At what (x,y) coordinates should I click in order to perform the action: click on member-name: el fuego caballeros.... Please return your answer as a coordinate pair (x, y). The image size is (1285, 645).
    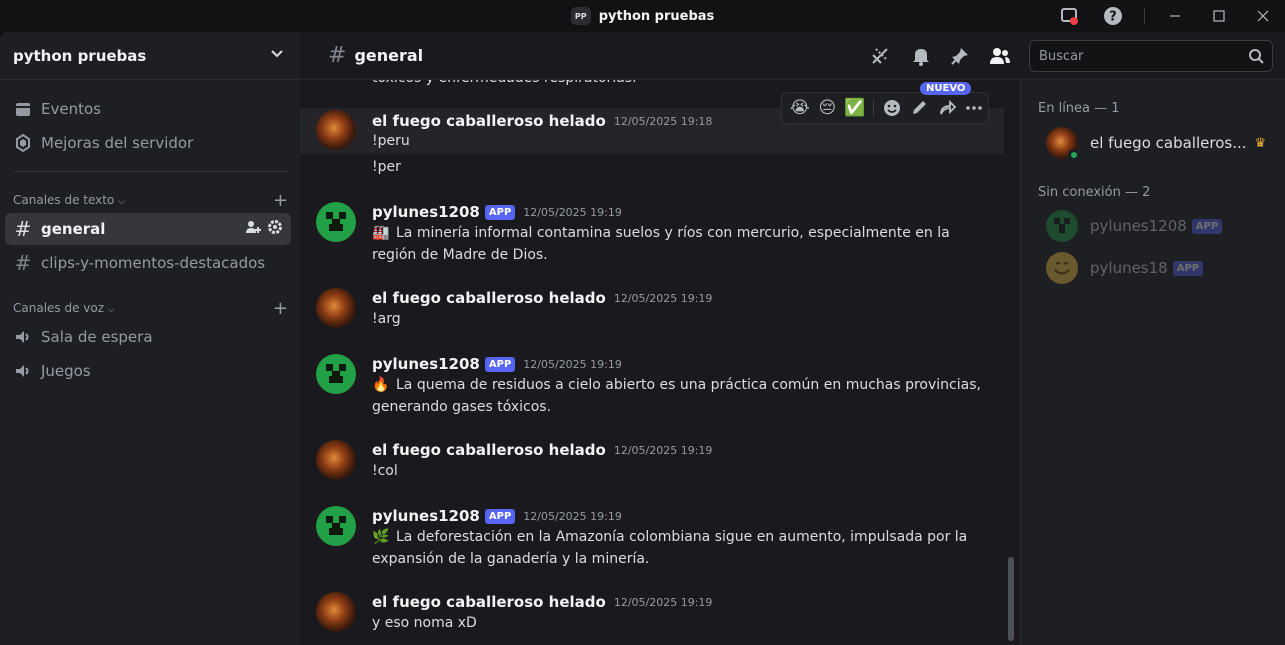
    Looking at the image, I should click on (1168, 143).